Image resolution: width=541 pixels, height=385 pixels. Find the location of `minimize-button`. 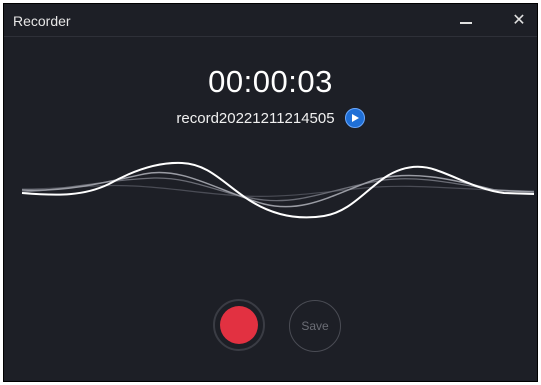

minimize-button is located at coordinates (466, 21).